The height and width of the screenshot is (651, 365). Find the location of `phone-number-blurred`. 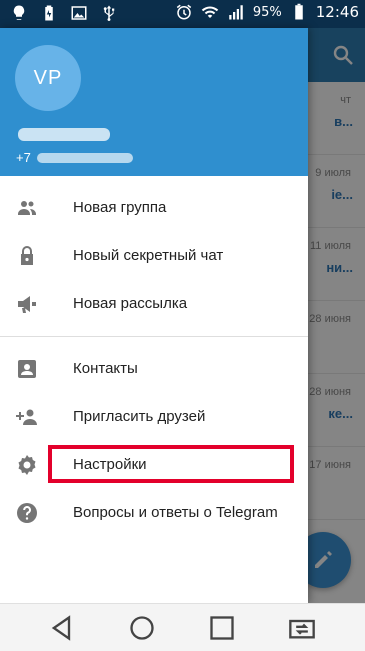

phone-number-blurred is located at coordinates (84, 157).